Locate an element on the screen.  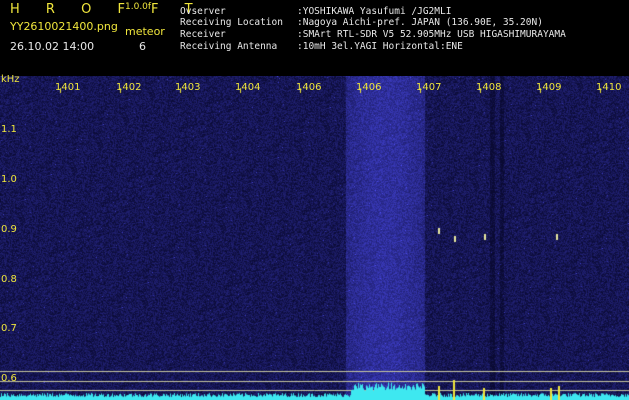
x-tick-label: 1402 is located at coordinates (129, 87).